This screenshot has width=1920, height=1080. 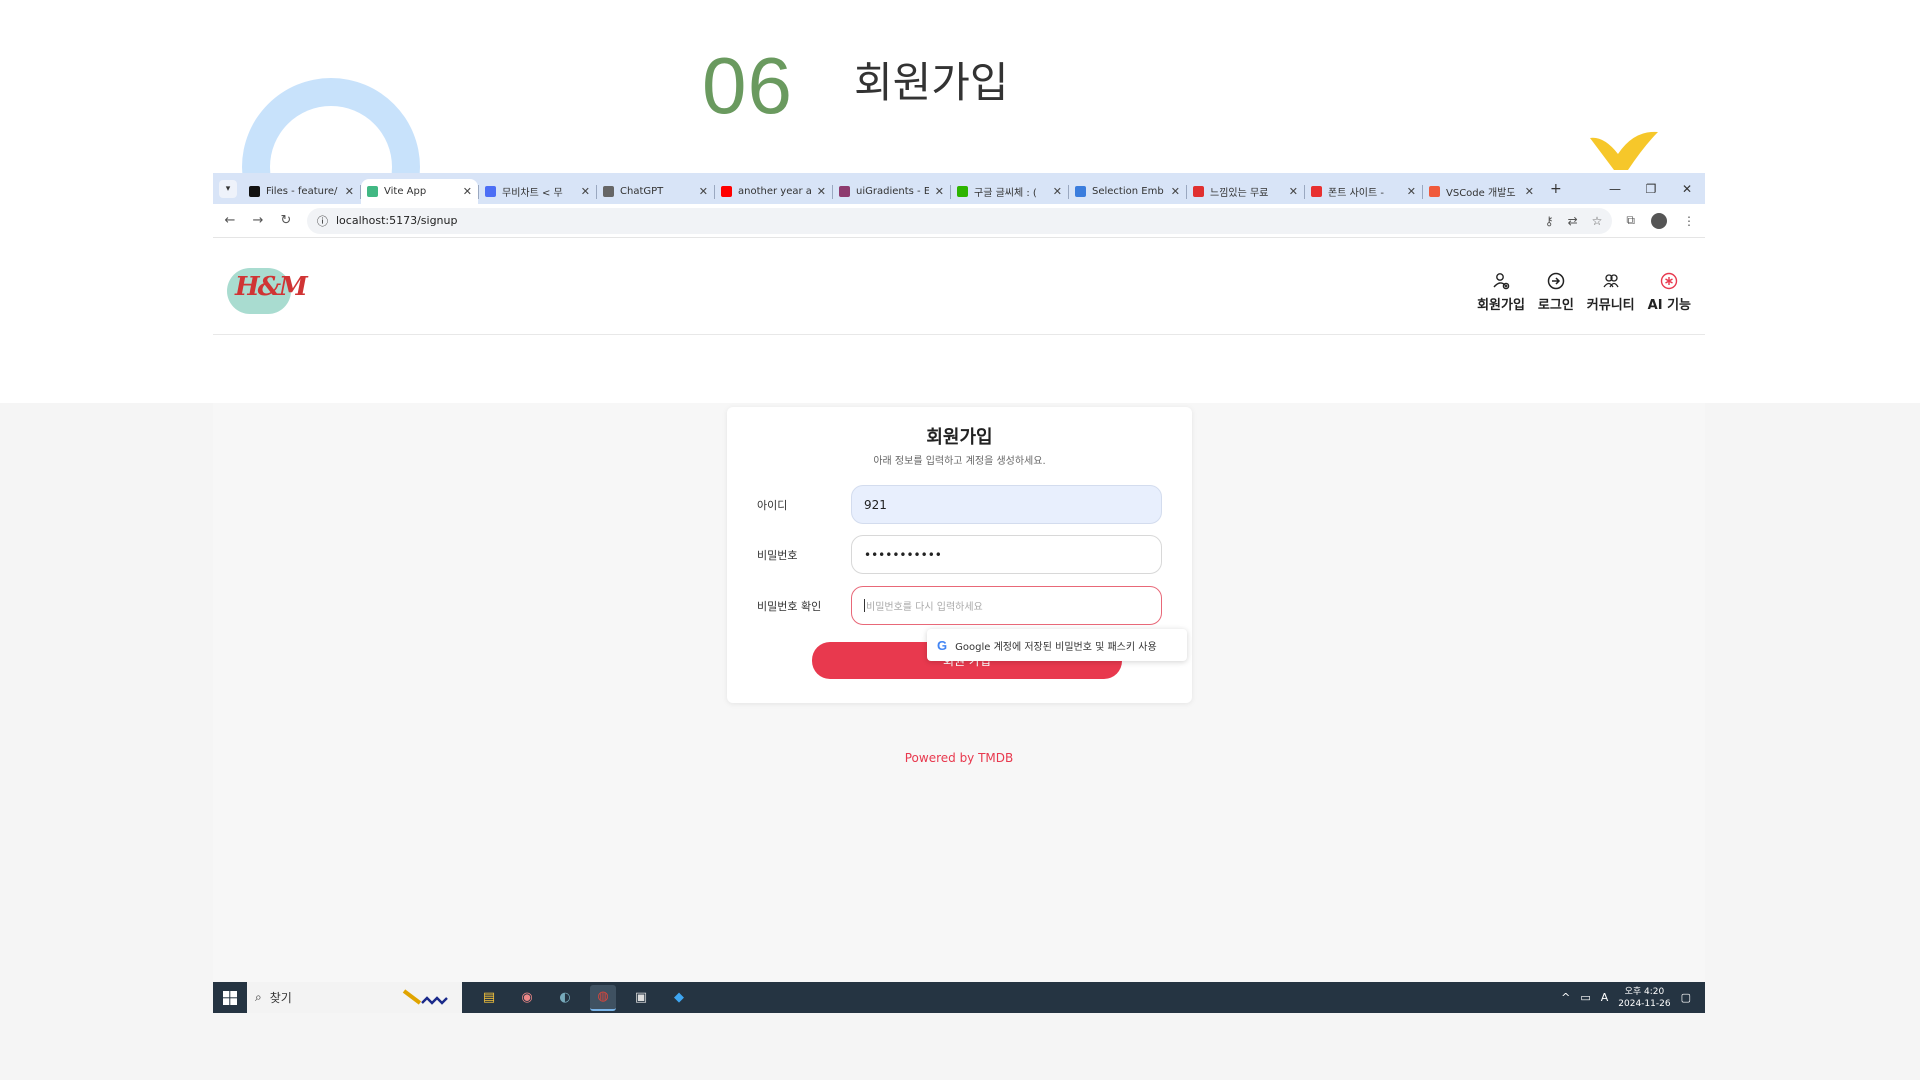 What do you see at coordinates (1501, 305) in the screenshot?
I see `nav-label: 회원가입` at bounding box center [1501, 305].